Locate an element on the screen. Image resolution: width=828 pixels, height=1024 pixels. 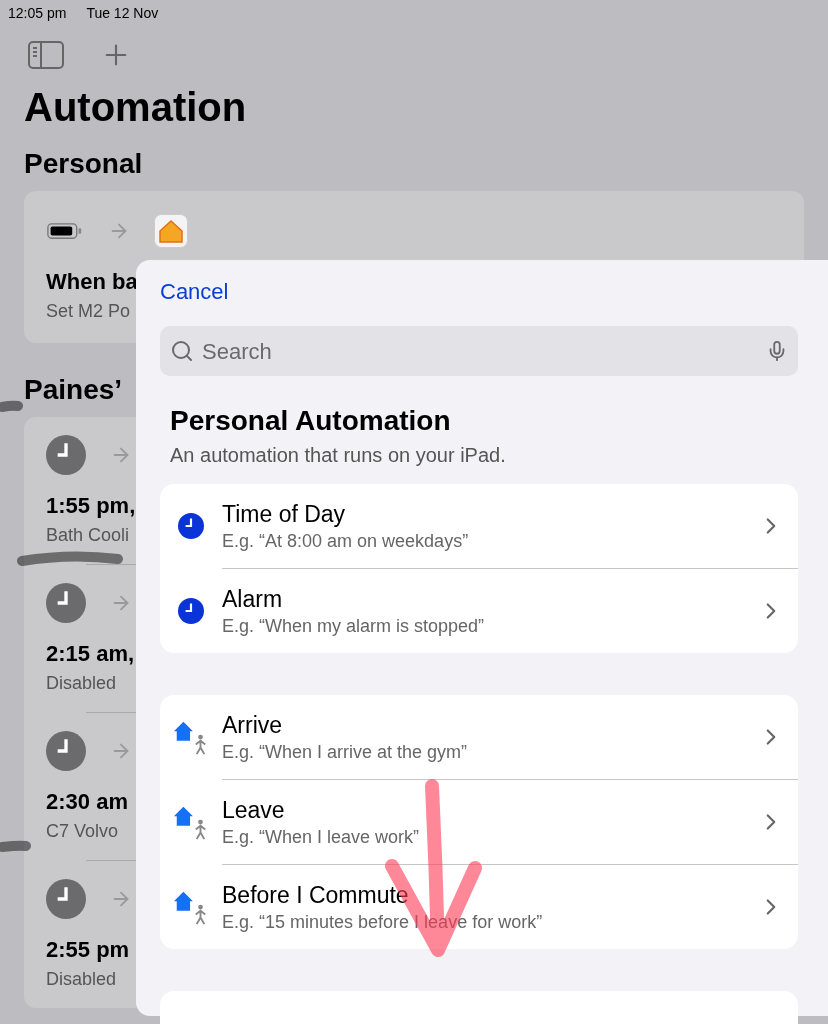
trigger-example: E.g. “At 8:00 am on weekdays” is located at coordinates (346, 541).